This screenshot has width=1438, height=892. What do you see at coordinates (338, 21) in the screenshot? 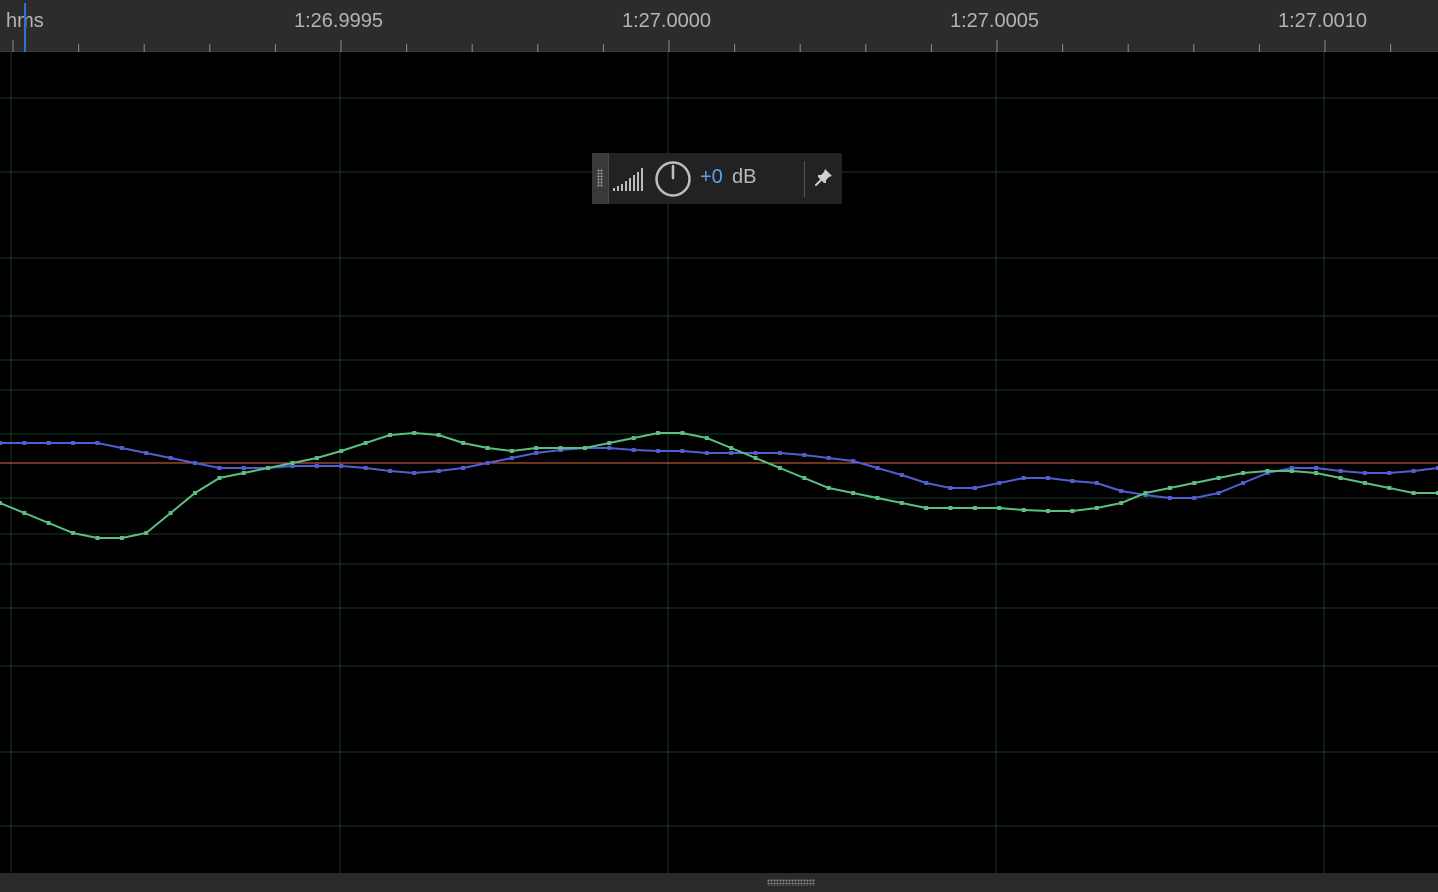
I see `ruler-time-label: 1:26.9995` at bounding box center [338, 21].